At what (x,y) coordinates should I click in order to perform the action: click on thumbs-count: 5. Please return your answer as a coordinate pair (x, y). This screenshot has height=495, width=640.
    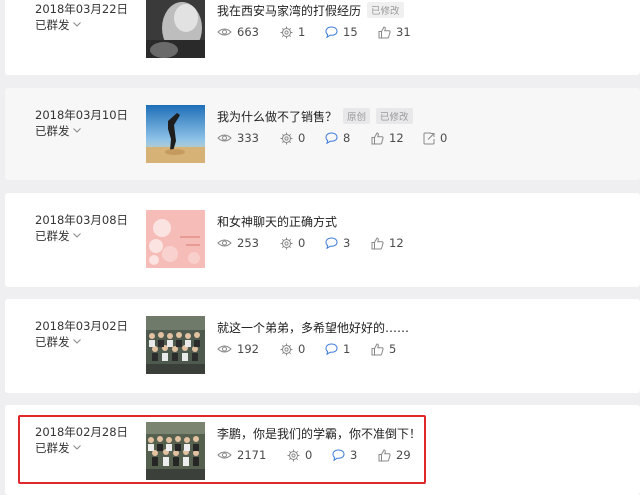
    Looking at the image, I should click on (383, 349).